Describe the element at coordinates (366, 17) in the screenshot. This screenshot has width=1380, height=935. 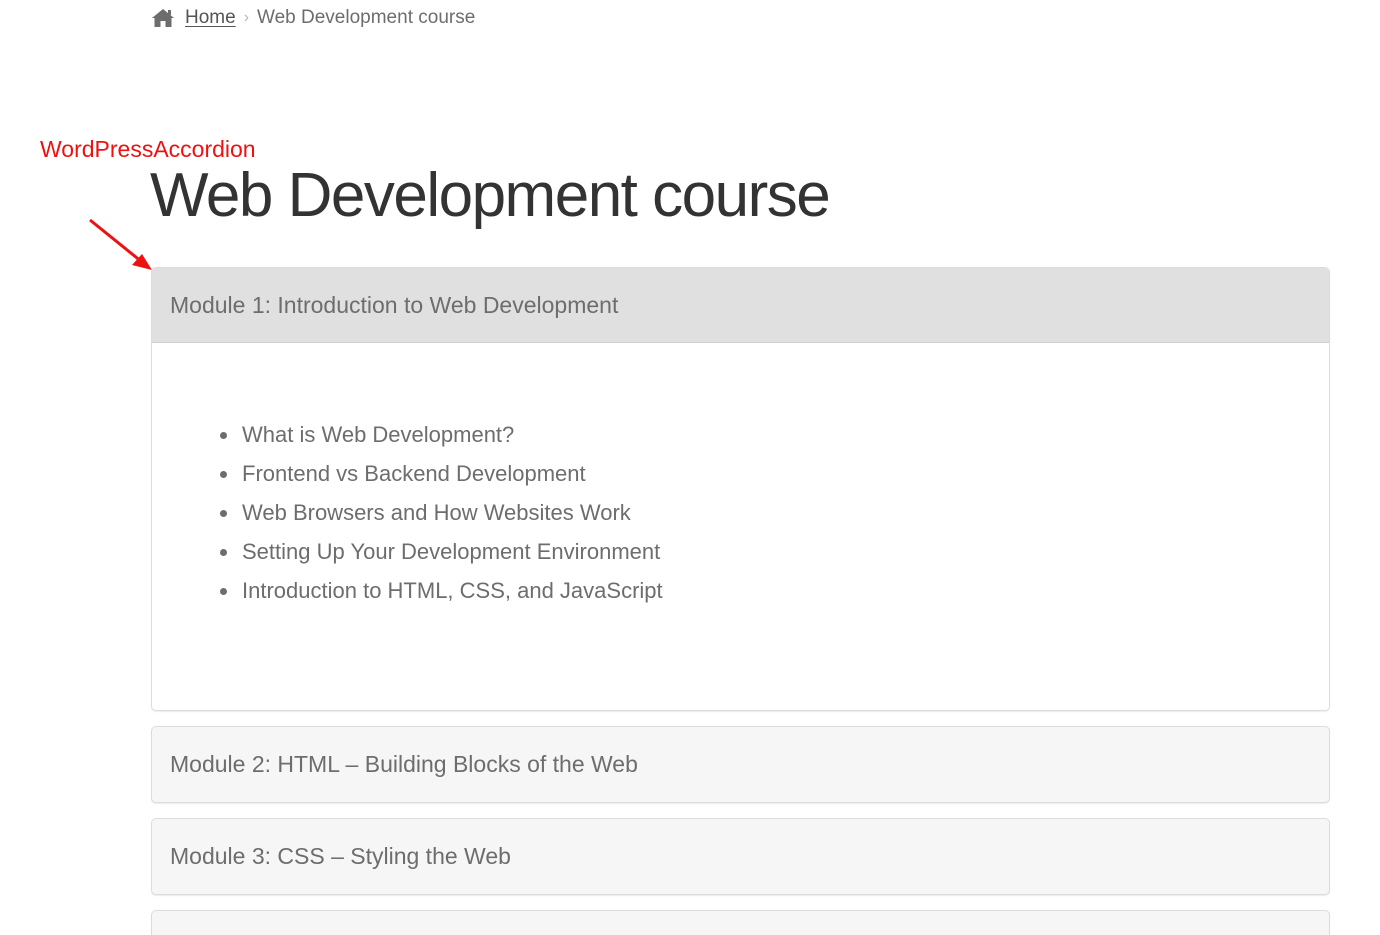
I see `breadcrumb-current: Web Development course` at that location.